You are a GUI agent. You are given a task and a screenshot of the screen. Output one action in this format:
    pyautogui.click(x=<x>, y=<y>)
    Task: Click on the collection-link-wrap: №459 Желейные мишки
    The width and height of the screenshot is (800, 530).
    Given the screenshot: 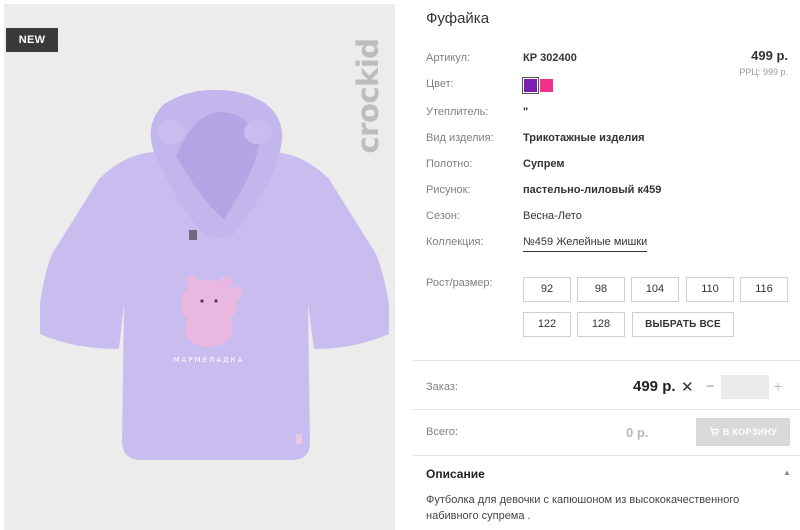 What is the action you would take?
    pyautogui.click(x=585, y=244)
    